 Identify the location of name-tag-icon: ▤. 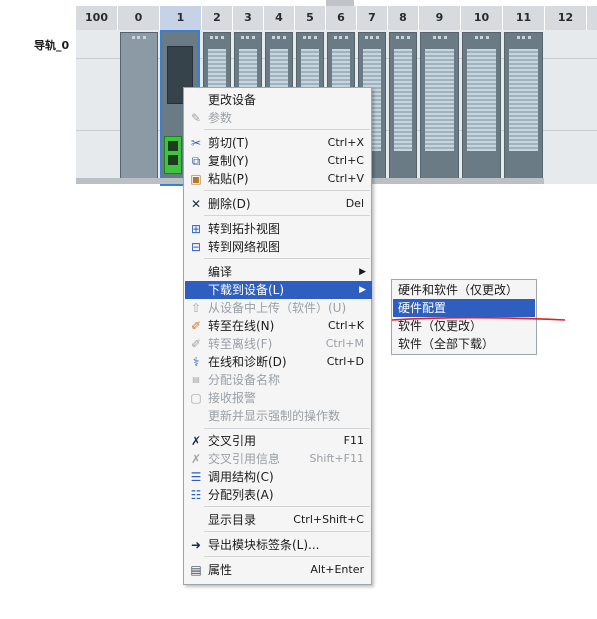
(196, 379).